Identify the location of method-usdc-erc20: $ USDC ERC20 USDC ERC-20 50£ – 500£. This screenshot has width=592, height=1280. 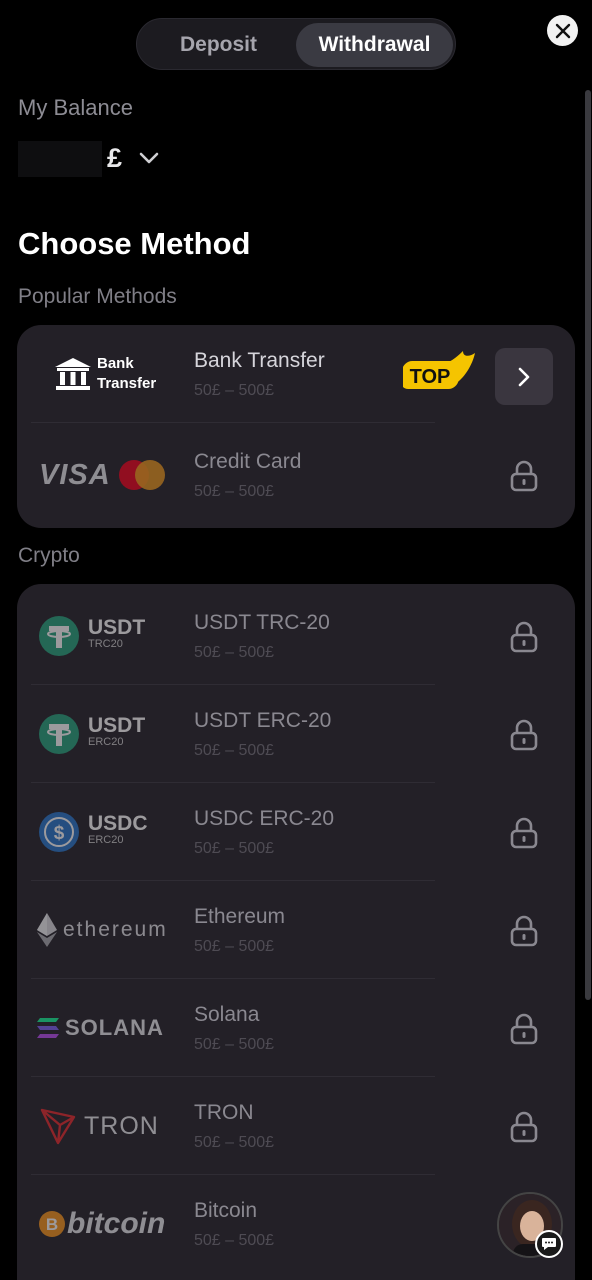
(296, 832).